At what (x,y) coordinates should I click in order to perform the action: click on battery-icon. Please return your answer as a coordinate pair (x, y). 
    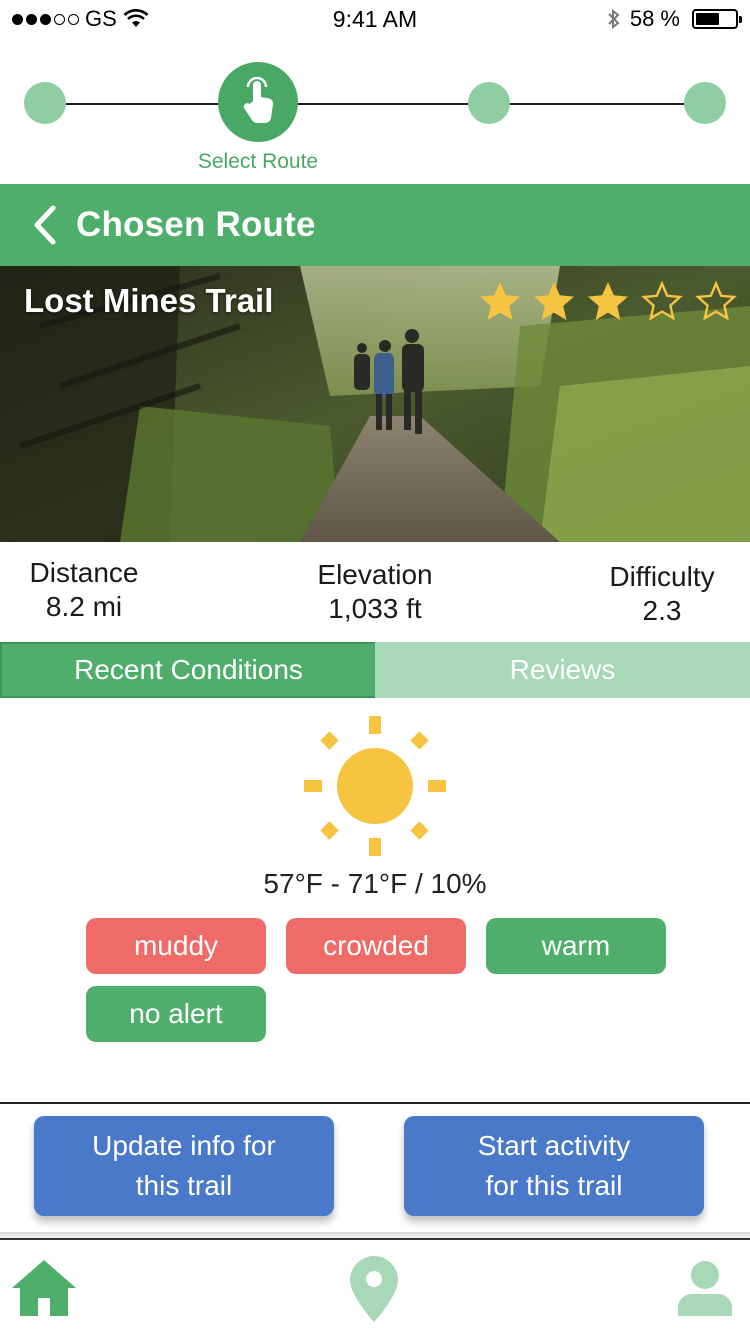
    Looking at the image, I should click on (717, 19).